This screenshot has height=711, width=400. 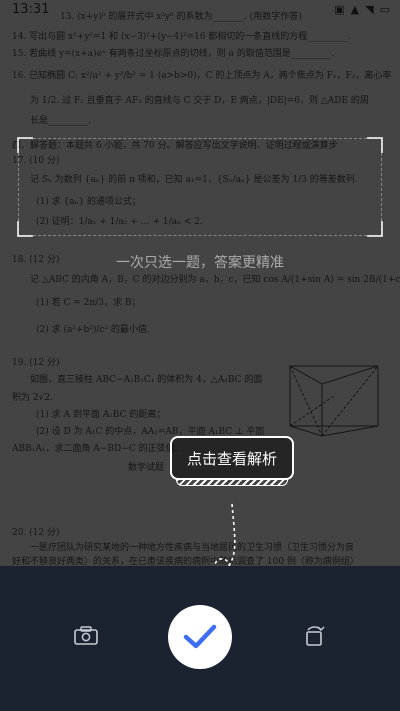 What do you see at coordinates (355, 9) in the screenshot?
I see `signal-icon: ▲` at bounding box center [355, 9].